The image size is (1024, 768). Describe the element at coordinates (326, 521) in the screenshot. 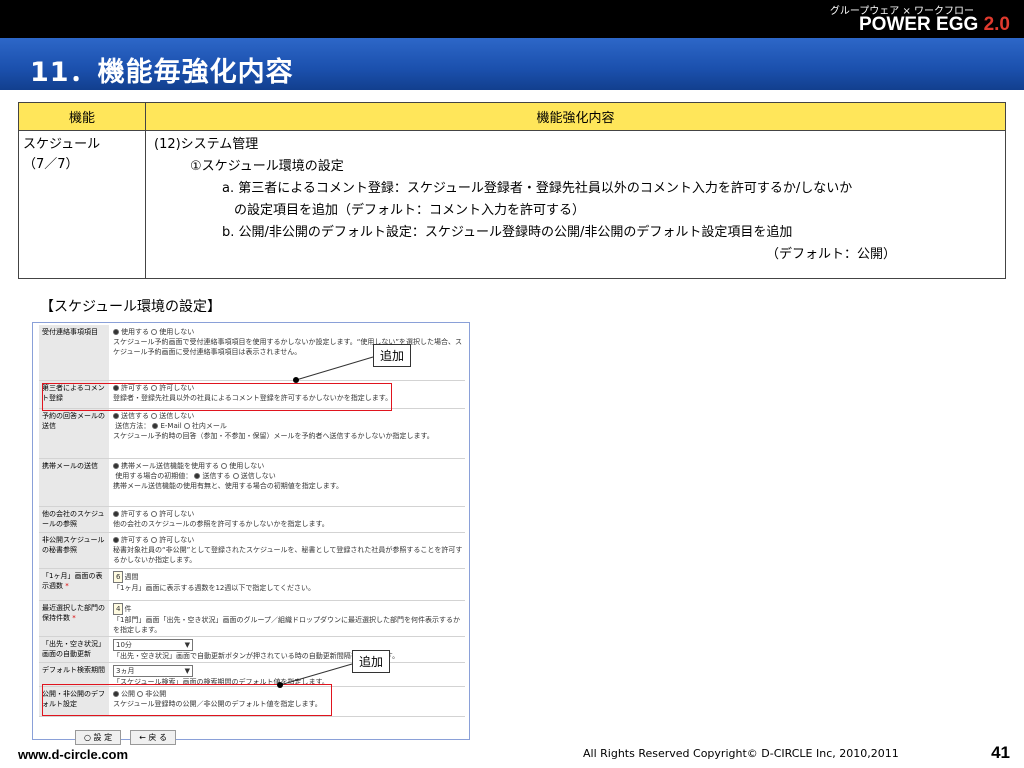

I see `callout-connectors` at that location.